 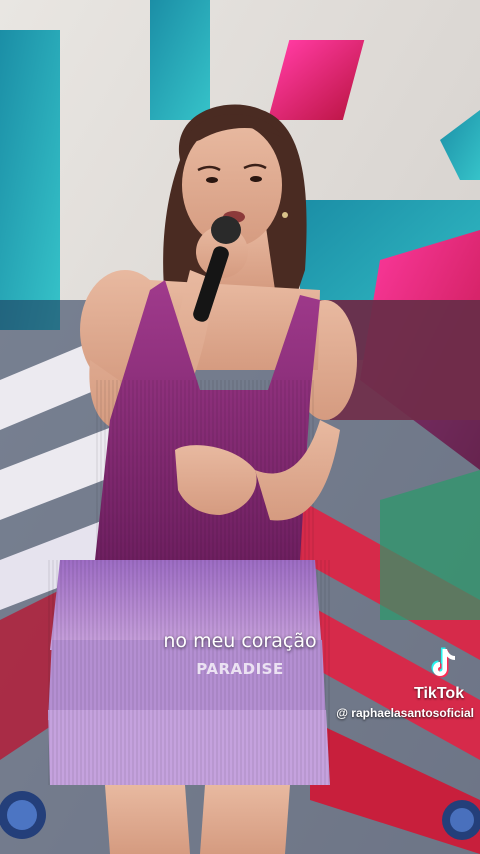 What do you see at coordinates (240, 641) in the screenshot?
I see `video-caption: no meu coração` at bounding box center [240, 641].